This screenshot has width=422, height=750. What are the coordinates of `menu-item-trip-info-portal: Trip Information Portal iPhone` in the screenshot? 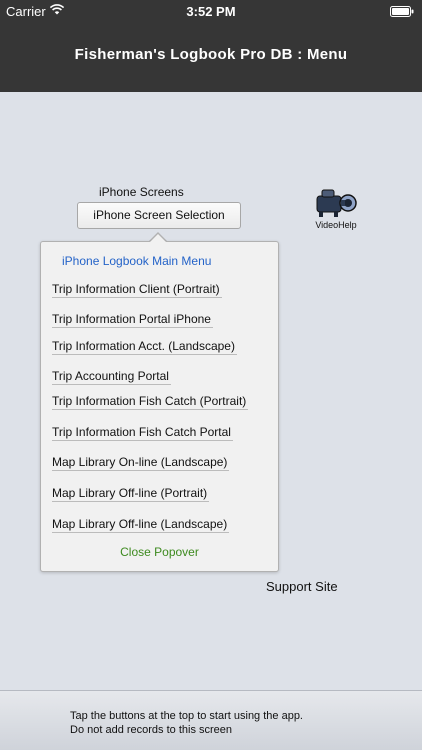 It's located at (132, 320).